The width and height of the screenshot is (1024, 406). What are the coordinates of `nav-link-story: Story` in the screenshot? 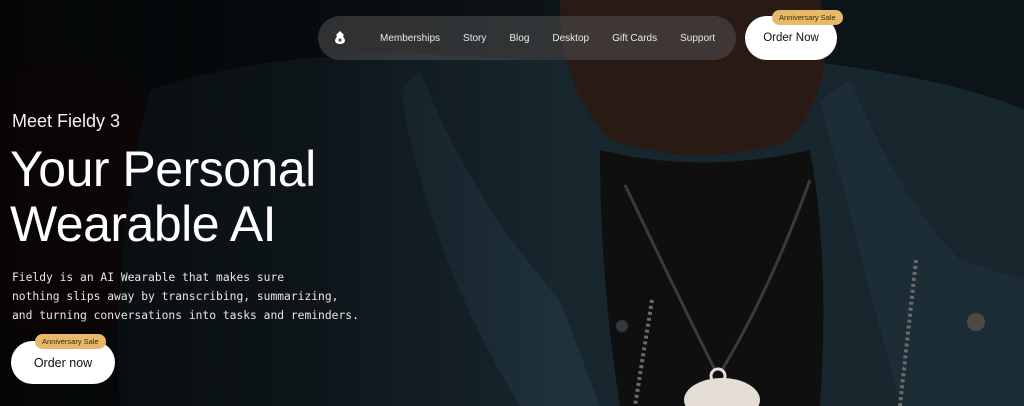 It's located at (474, 38).